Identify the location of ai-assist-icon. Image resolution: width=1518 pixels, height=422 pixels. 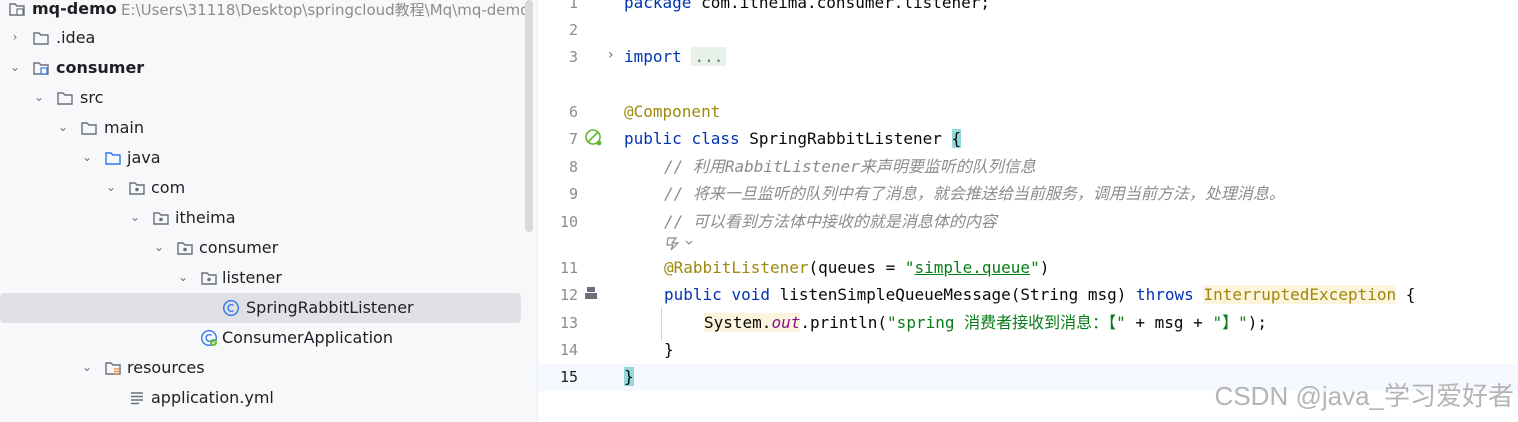
(680, 245).